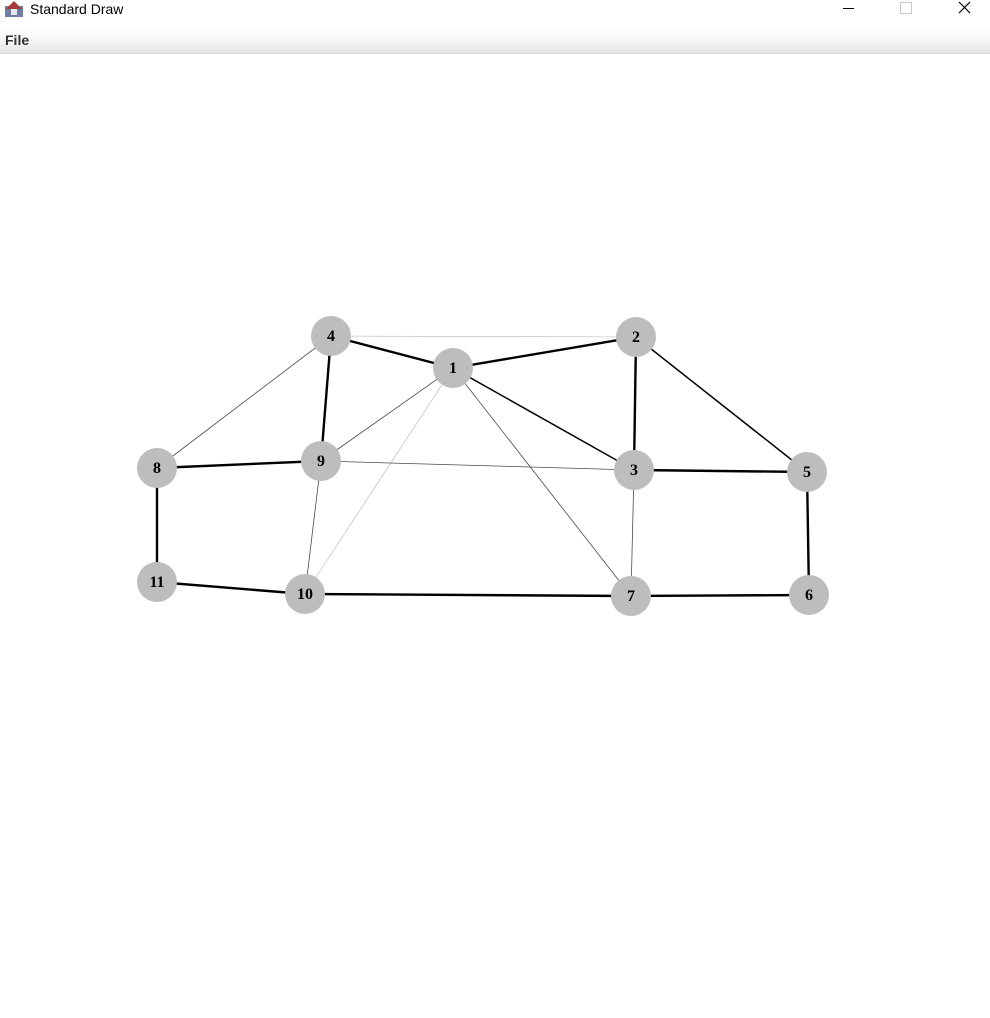  I want to click on maximize-icon, so click(906, 8).